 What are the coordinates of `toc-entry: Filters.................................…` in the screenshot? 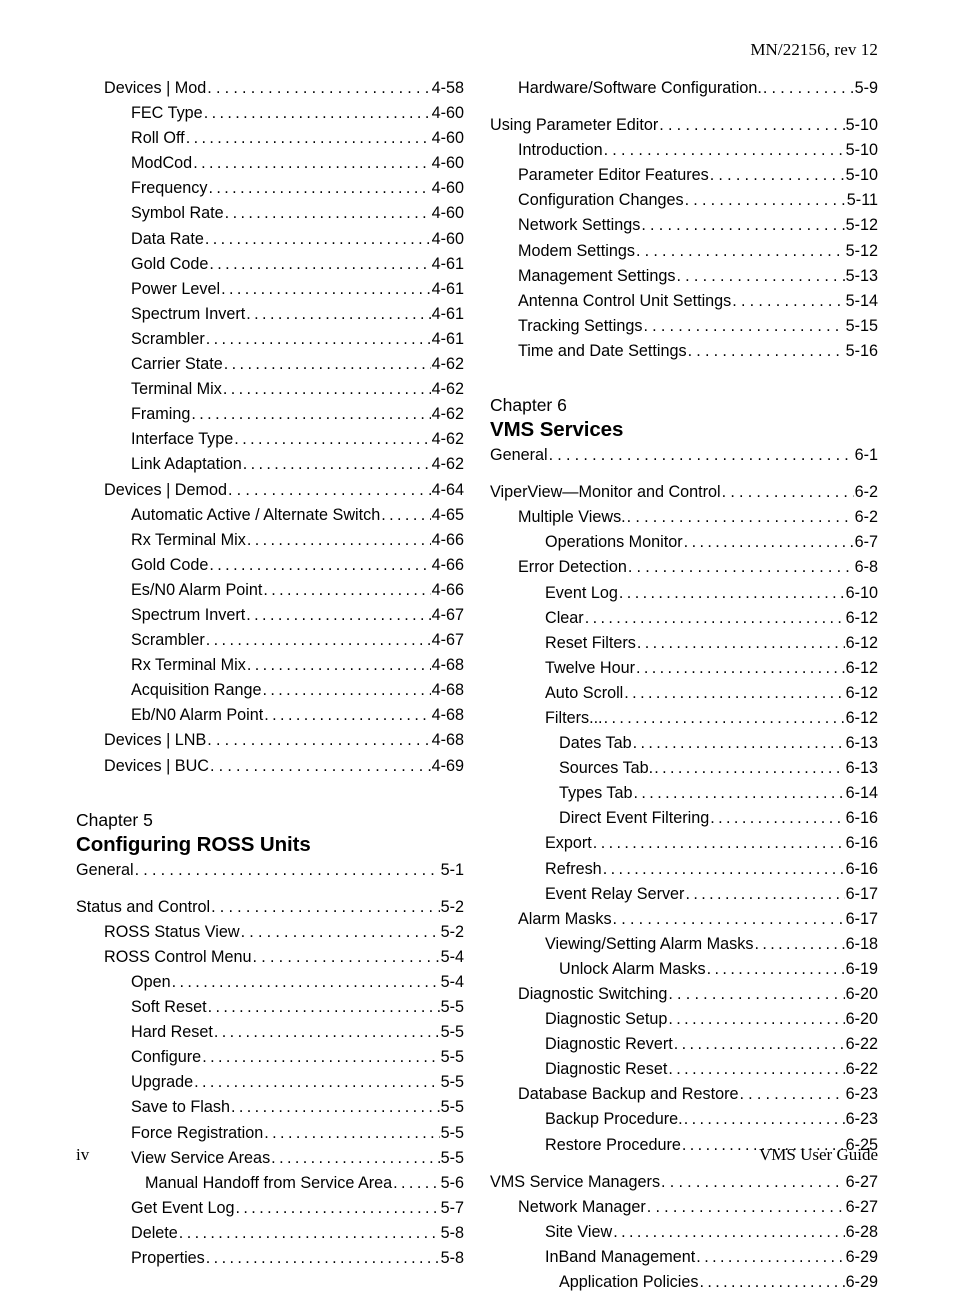 It's located at (684, 718).